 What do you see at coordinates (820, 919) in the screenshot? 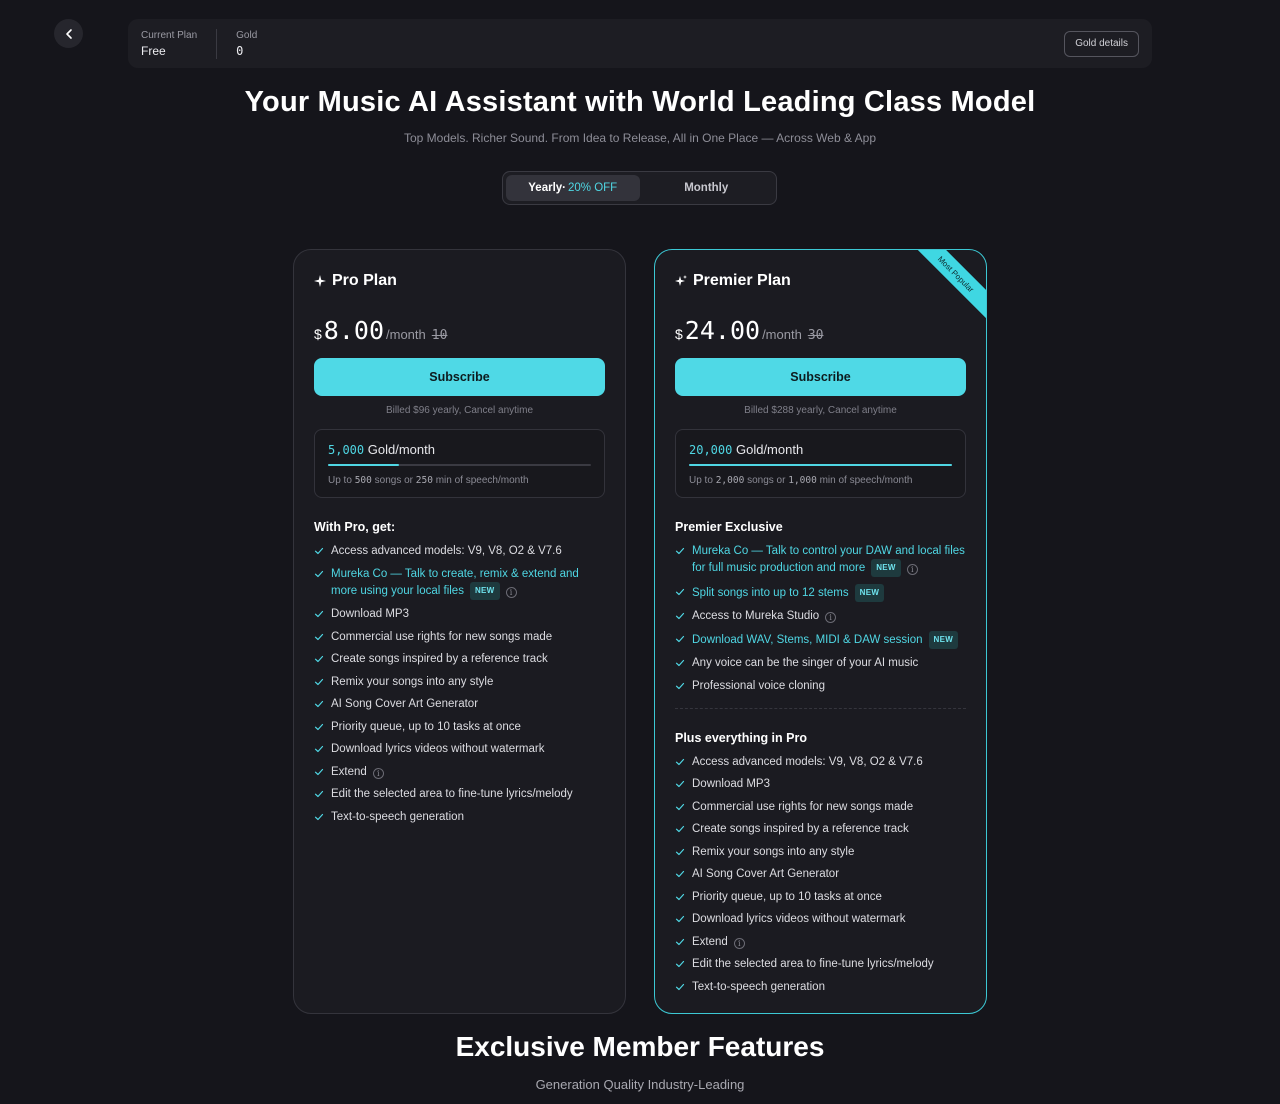
I see `feature-item: Download lyrics videos without watermark` at bounding box center [820, 919].